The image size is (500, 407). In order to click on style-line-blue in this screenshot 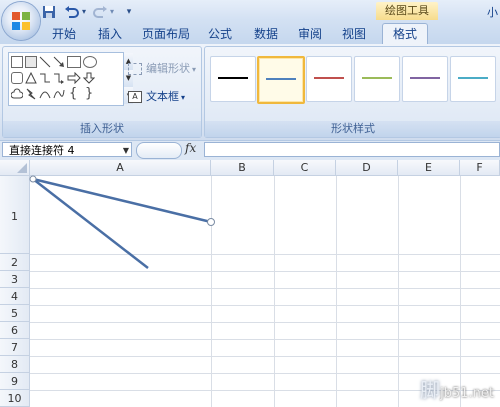, I will do `click(281, 79)`.